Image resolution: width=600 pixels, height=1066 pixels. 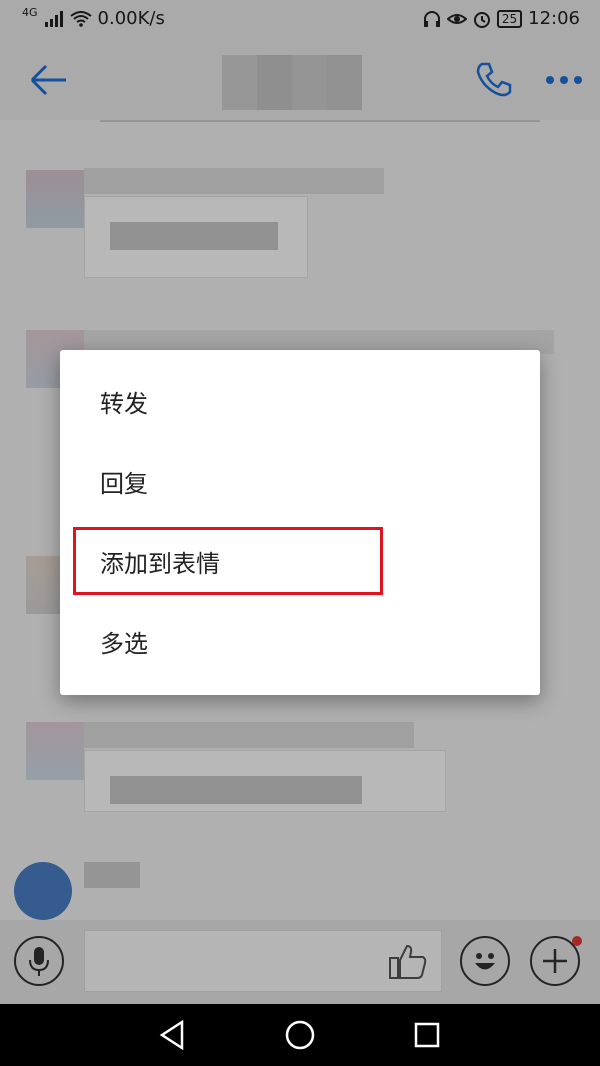 What do you see at coordinates (300, 1035) in the screenshot?
I see `circle-home-icon` at bounding box center [300, 1035].